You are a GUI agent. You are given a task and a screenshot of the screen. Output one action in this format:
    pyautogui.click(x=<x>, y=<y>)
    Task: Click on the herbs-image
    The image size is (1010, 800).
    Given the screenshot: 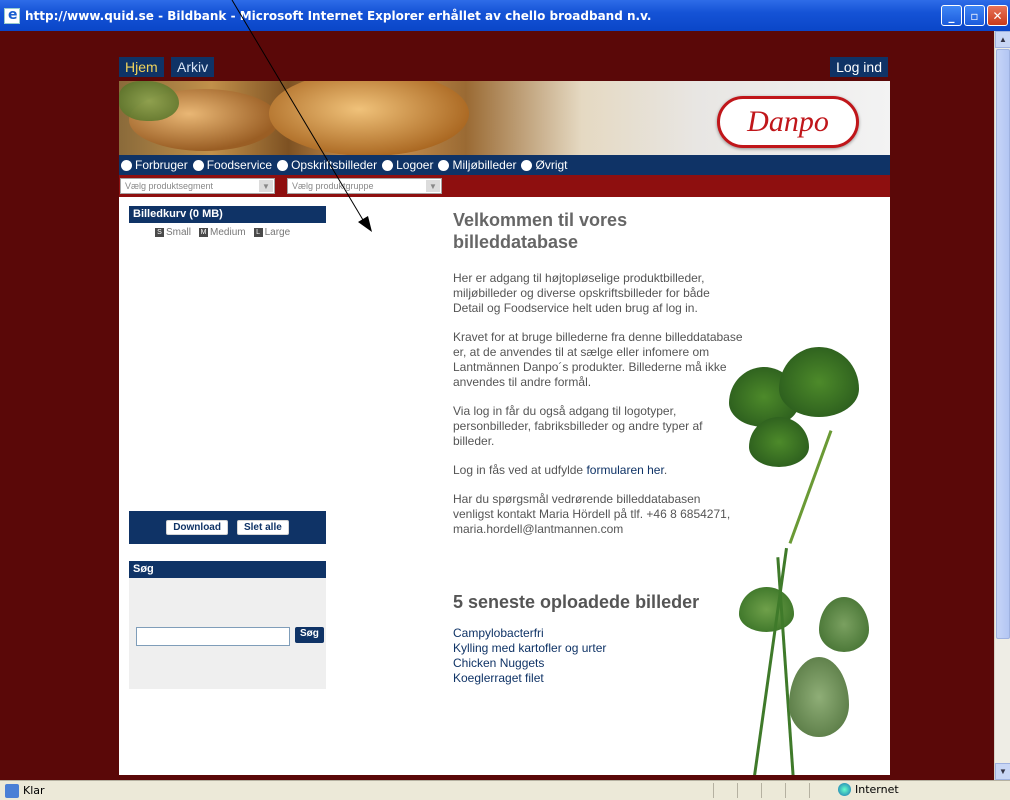 What is the action you would take?
    pyautogui.click(x=799, y=561)
    